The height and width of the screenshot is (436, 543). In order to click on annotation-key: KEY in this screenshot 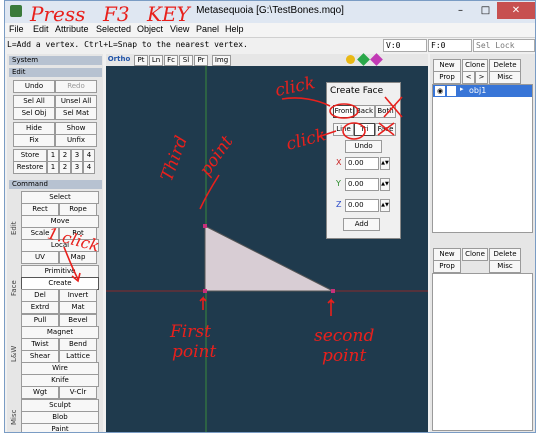, I will do `click(168, 14)`.